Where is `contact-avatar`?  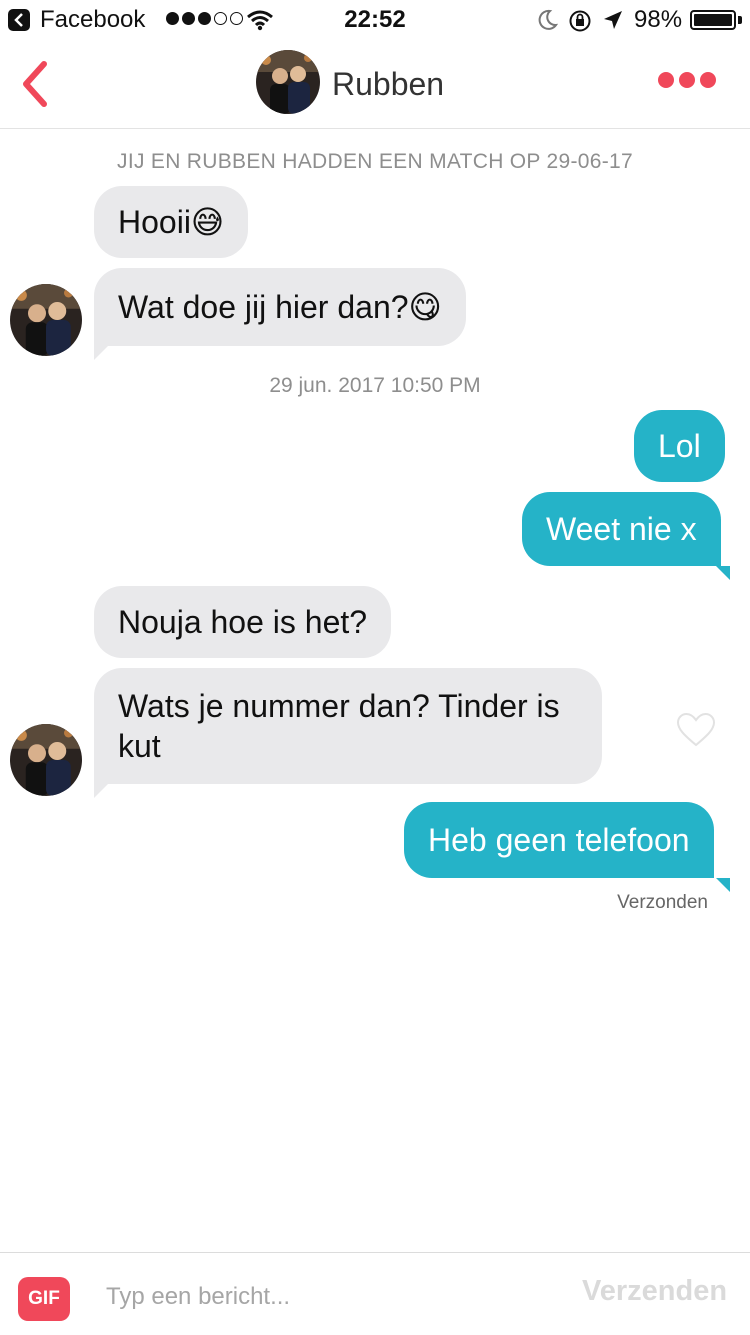
contact-avatar is located at coordinates (288, 82).